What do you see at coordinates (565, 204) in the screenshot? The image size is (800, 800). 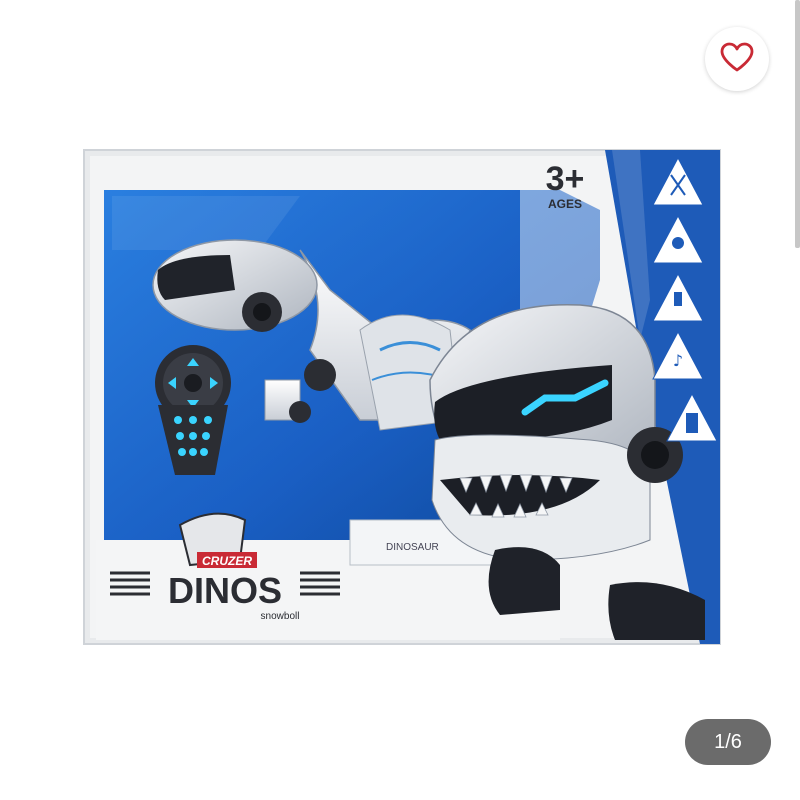 I see `svg-text: AGES` at bounding box center [565, 204].